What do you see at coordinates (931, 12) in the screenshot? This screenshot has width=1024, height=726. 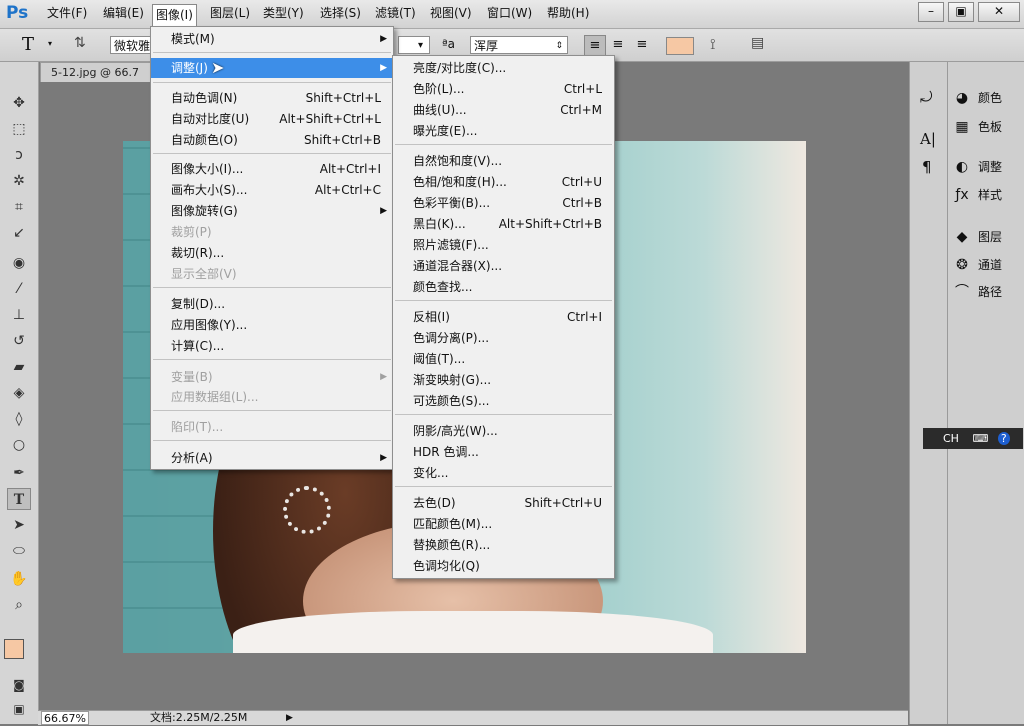 I see `minimize-button: –` at bounding box center [931, 12].